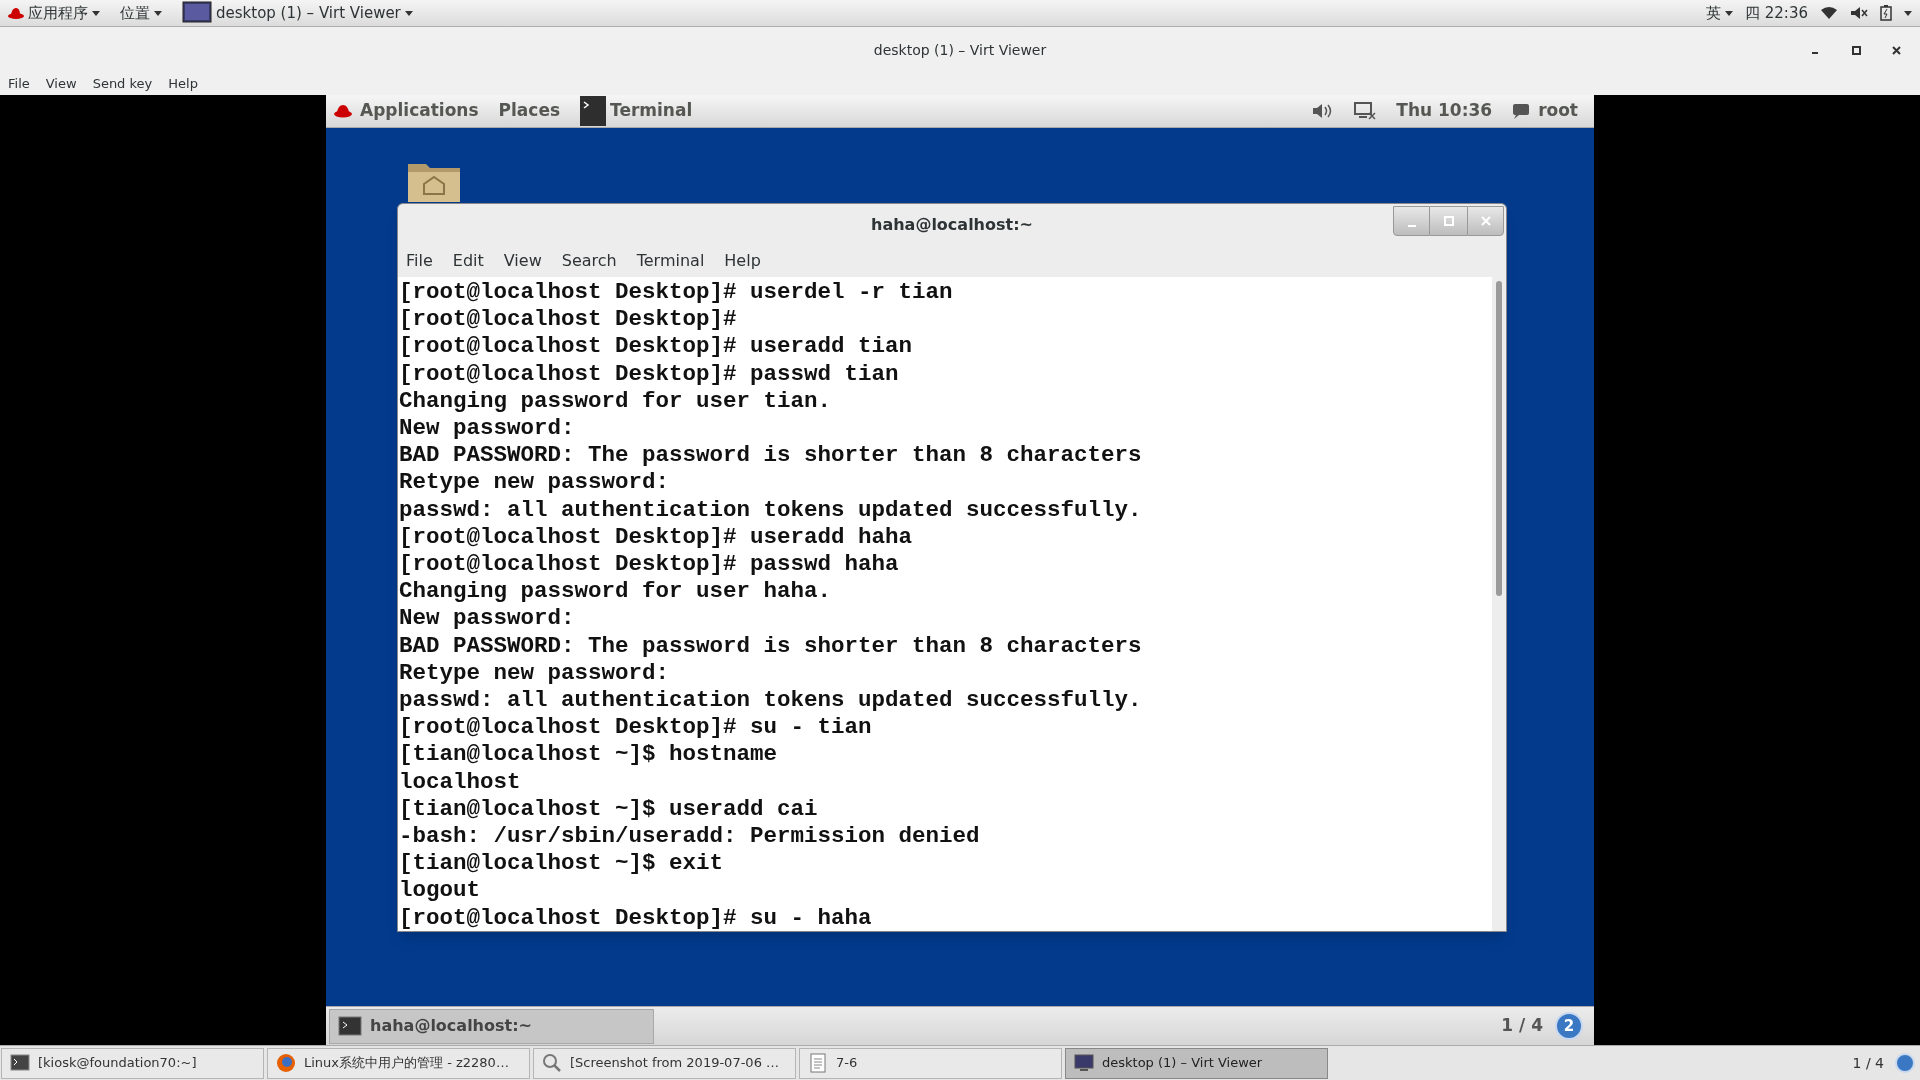 This screenshot has height=1080, width=1920. Describe the element at coordinates (568, 320) in the screenshot. I see `terminal-line: [root@localhost Desktop]#` at that location.